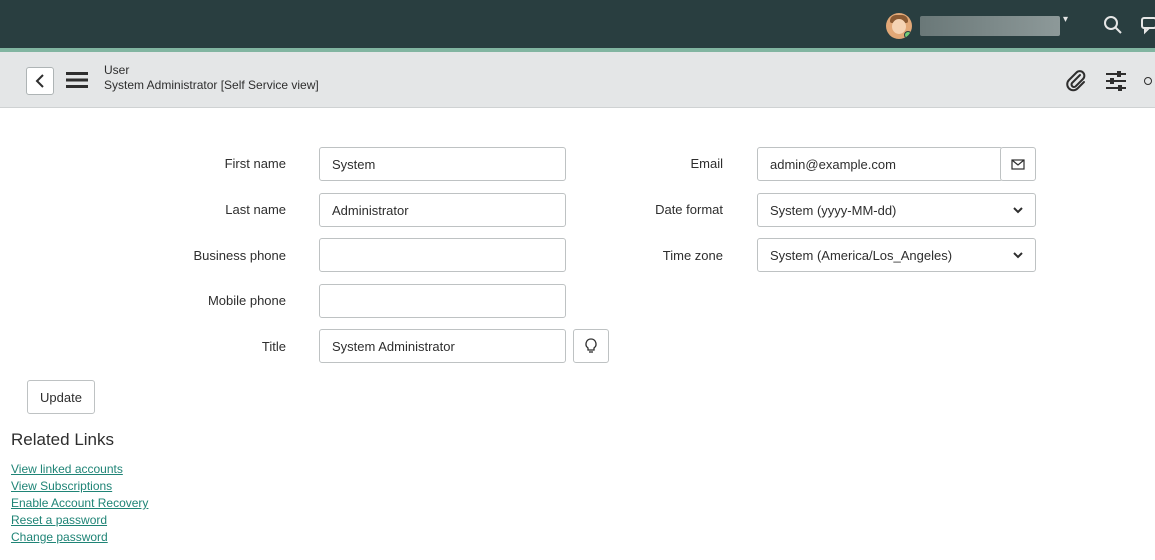  Describe the element at coordinates (79, 537) in the screenshot. I see `change-password-link: Change password` at that location.